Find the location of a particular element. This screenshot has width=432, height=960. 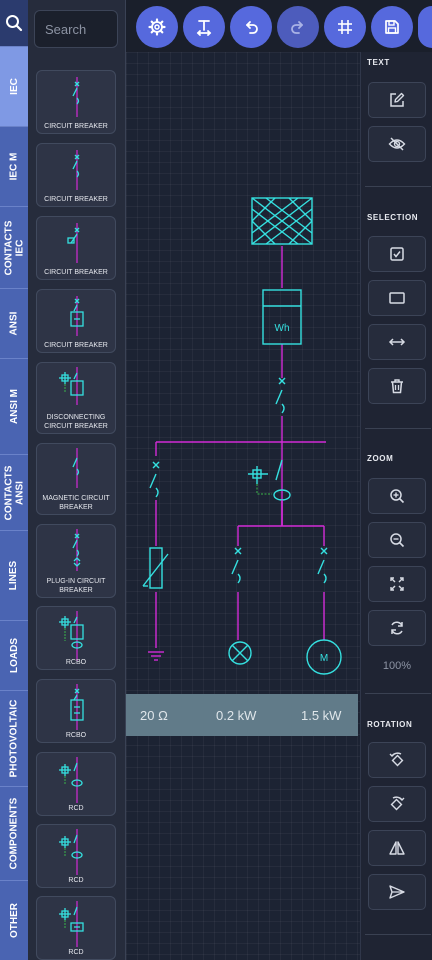

branch-breaker-lamp-symbol is located at coordinates (236, 565).